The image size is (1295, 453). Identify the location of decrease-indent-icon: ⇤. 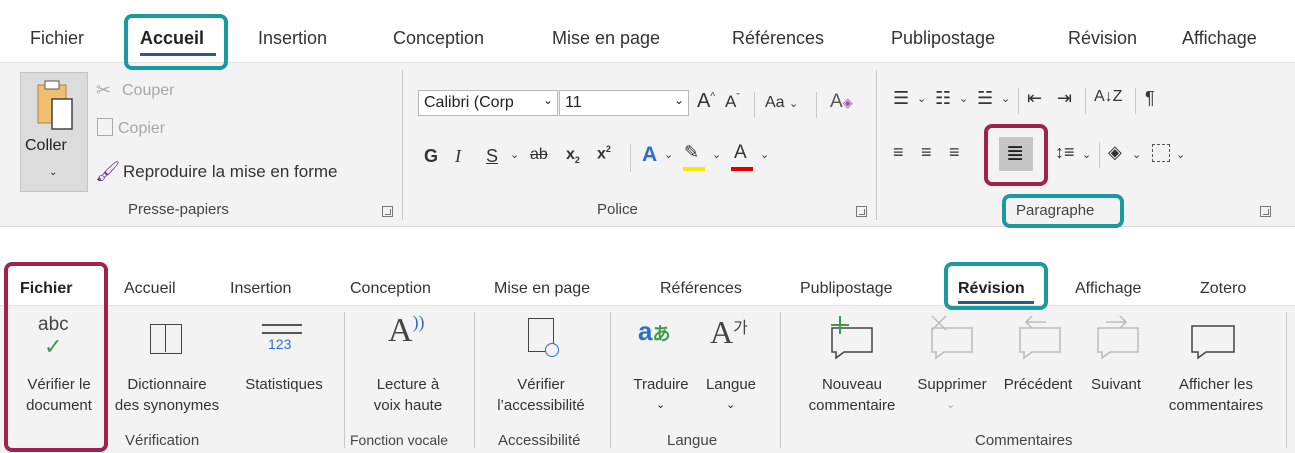
(1034, 98).